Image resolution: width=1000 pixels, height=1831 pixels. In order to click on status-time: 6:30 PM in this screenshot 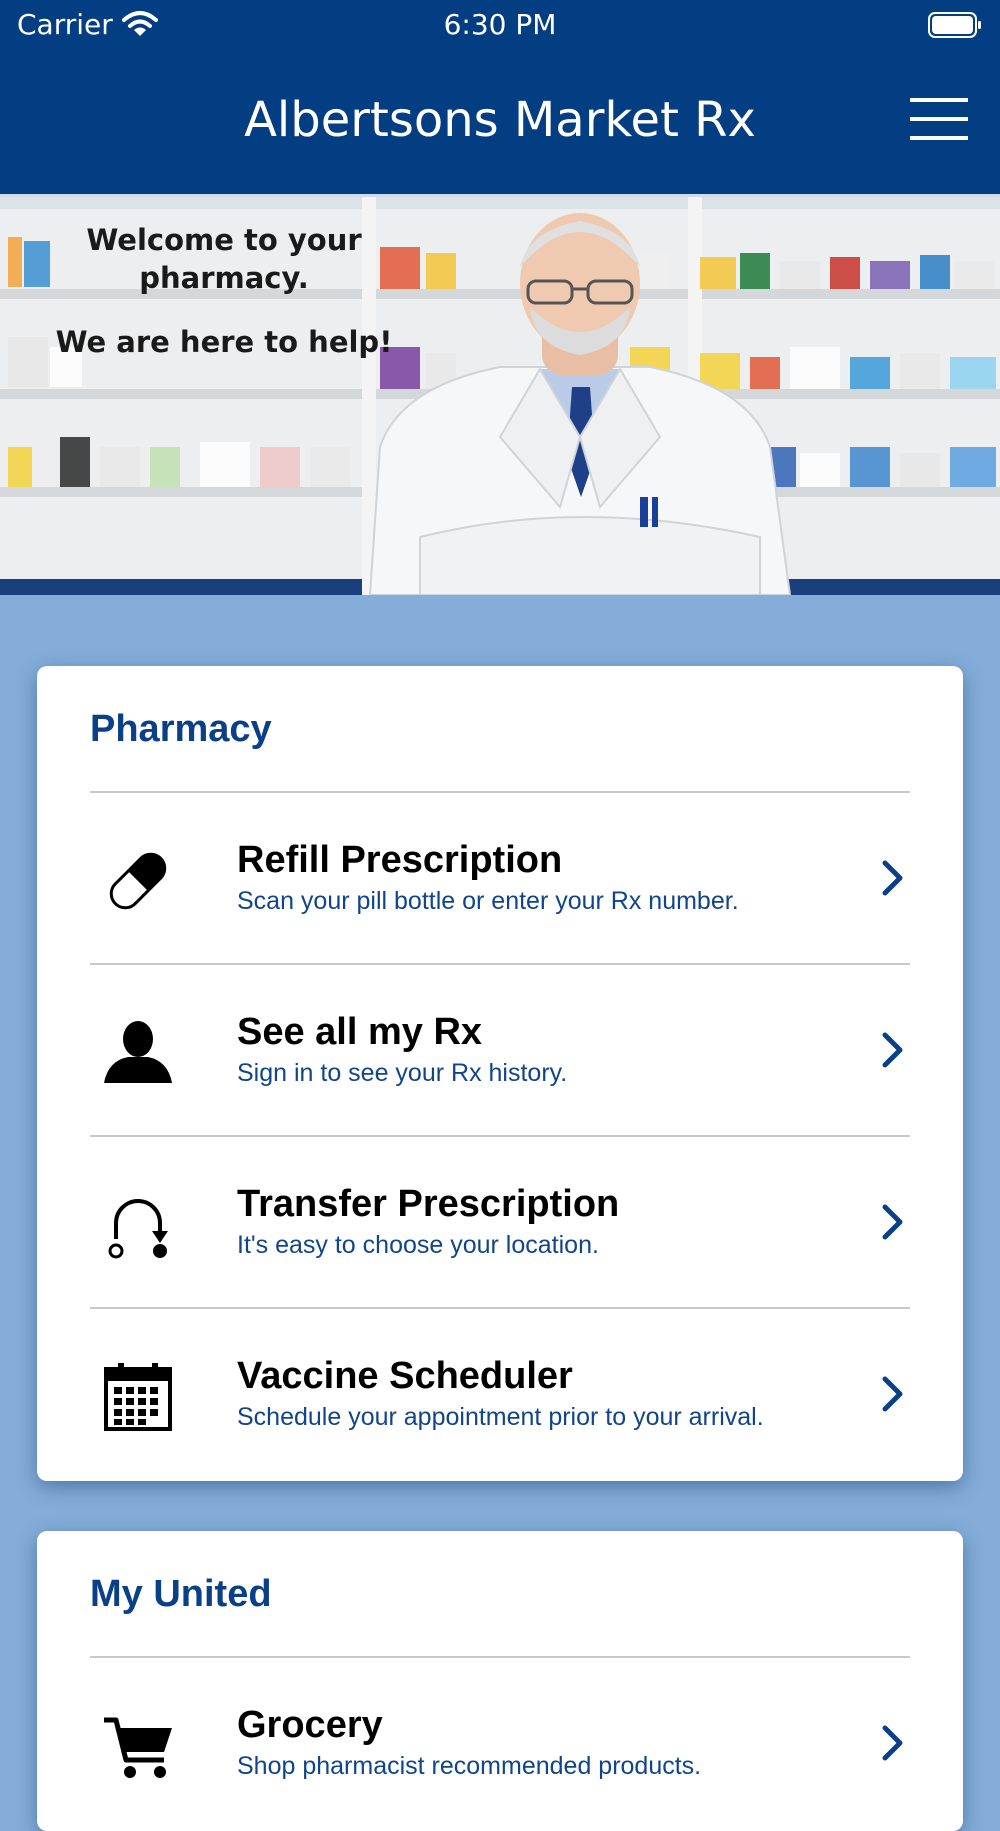, I will do `click(500, 24)`.